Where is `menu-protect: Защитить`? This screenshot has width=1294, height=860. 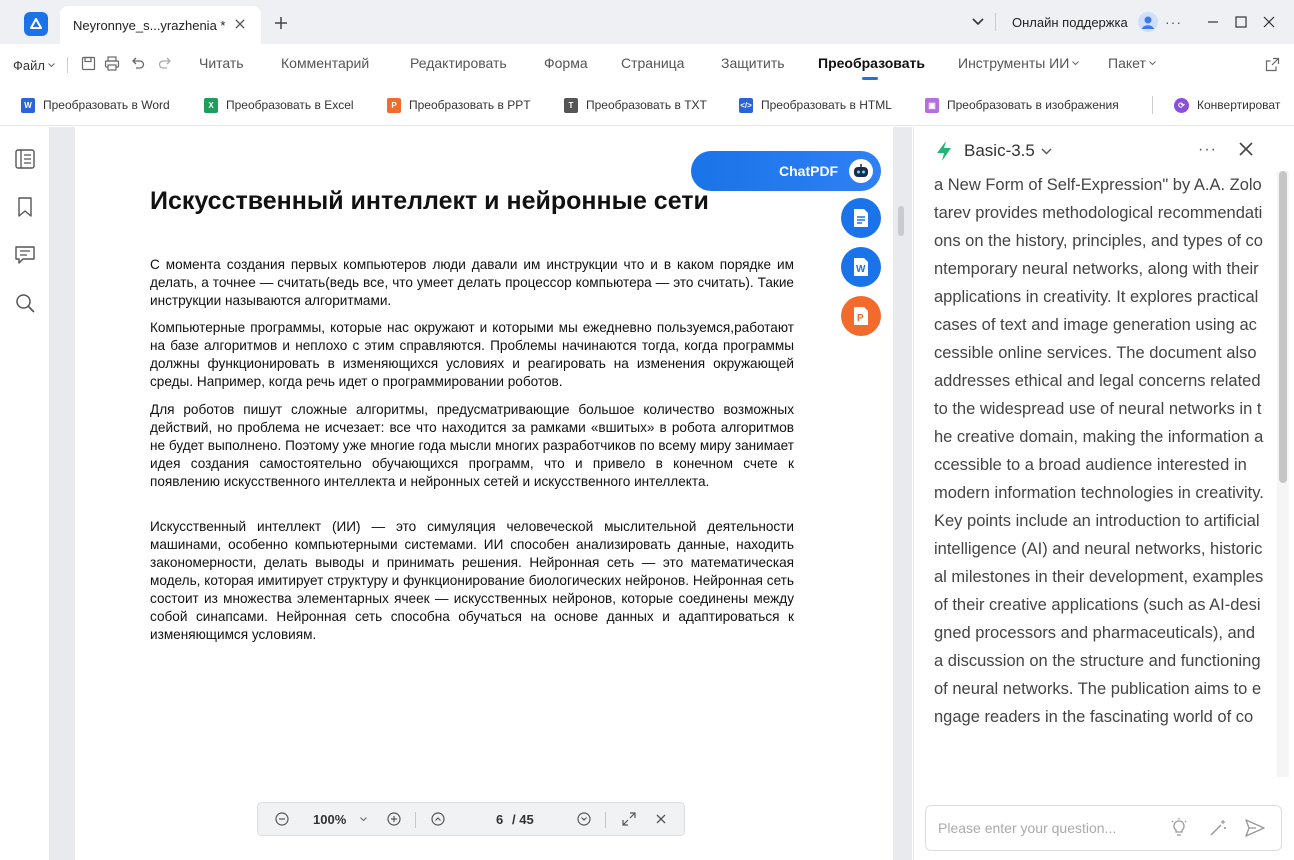 menu-protect: Защитить is located at coordinates (753, 63).